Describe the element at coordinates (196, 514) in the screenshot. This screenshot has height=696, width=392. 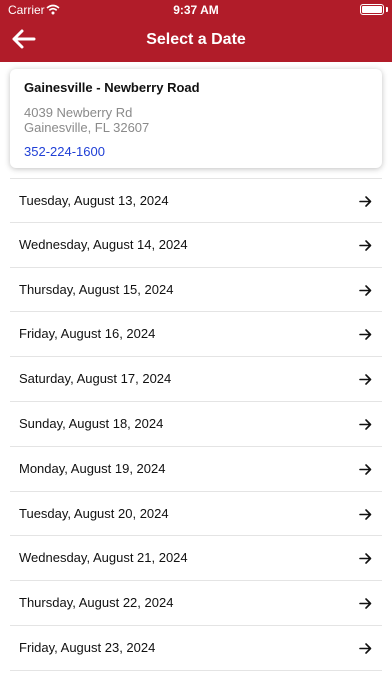
I see `date-row: Tuesday, August 20, 2024` at that location.